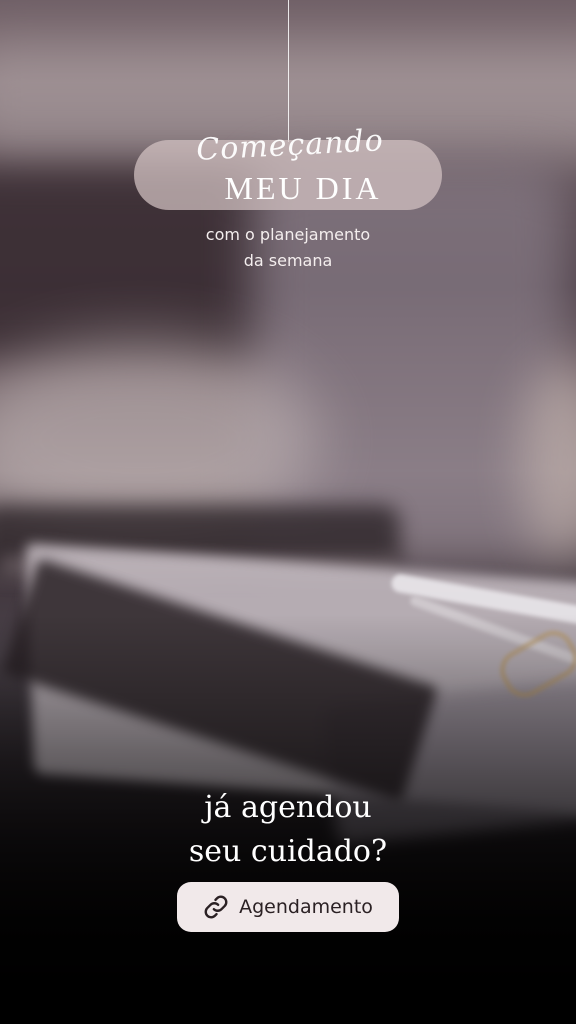 The height and width of the screenshot is (1024, 576). What do you see at coordinates (288, 248) in the screenshot?
I see `subtitle: com o planejamento da semana` at bounding box center [288, 248].